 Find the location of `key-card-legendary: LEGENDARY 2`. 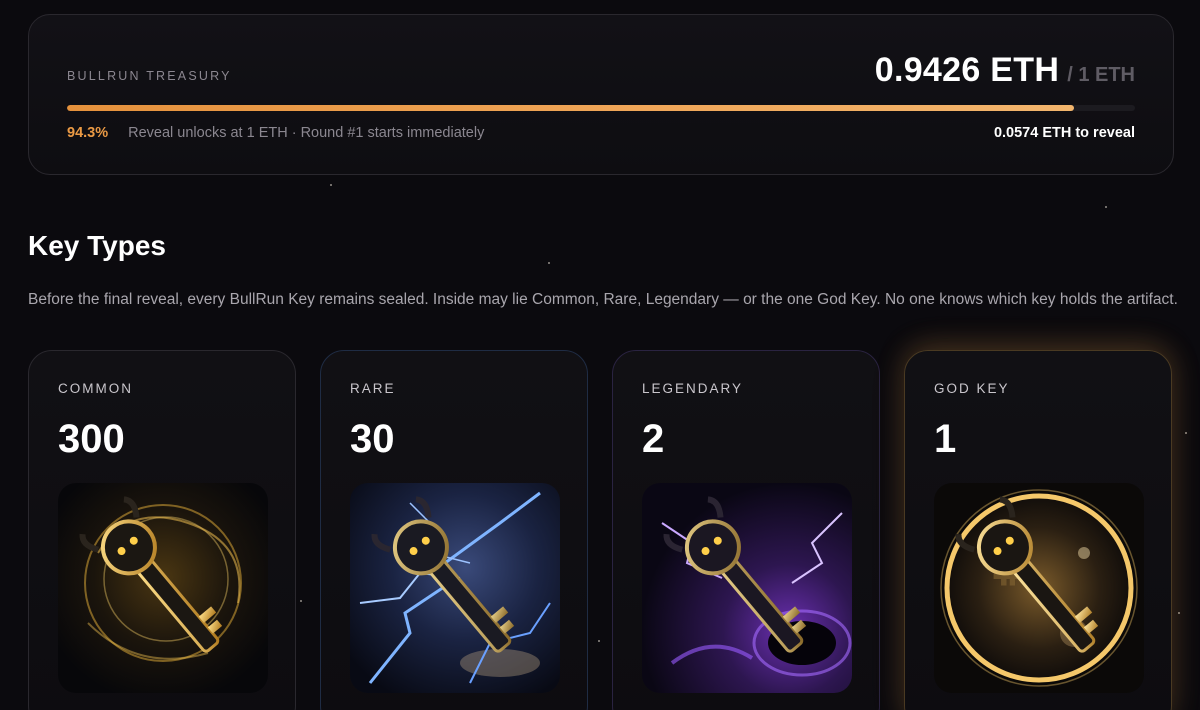

key-card-legendary: LEGENDARY 2 is located at coordinates (746, 530).